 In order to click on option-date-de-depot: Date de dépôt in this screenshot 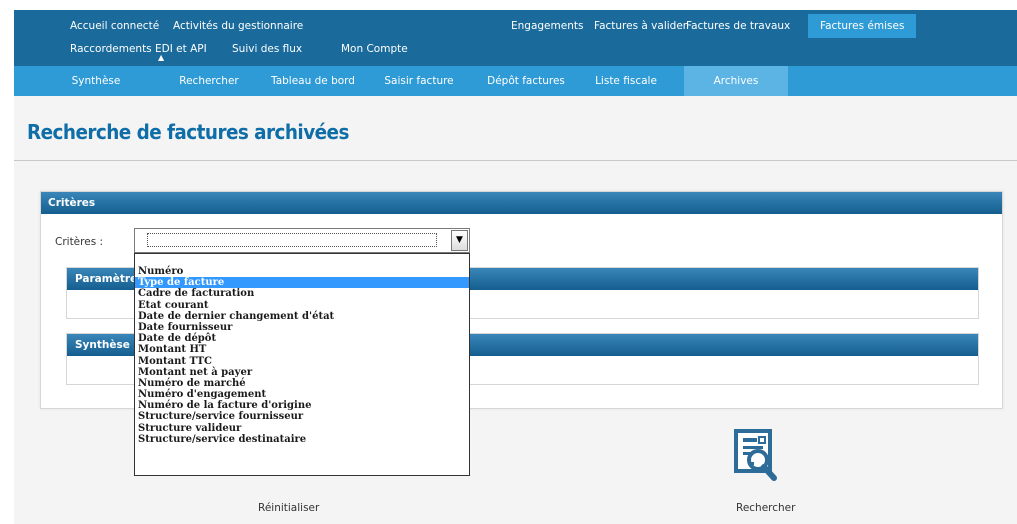, I will do `click(302, 338)`.